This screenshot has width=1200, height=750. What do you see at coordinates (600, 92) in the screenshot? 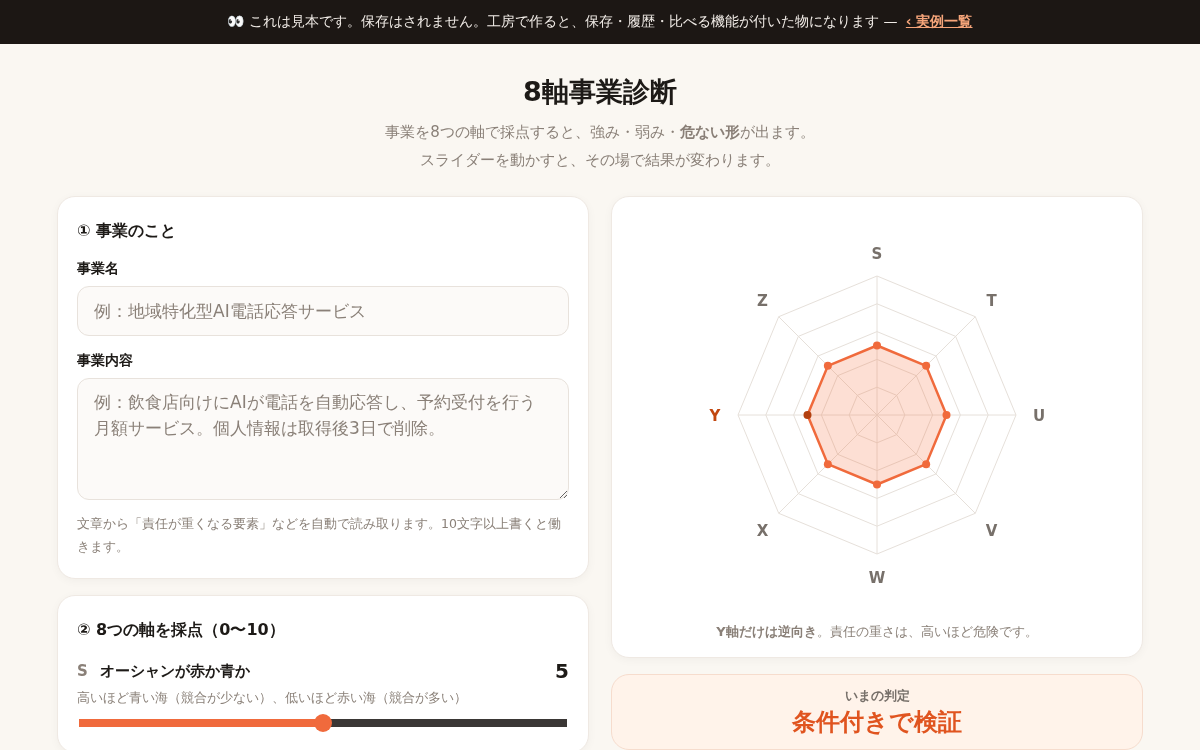
I see `page-title: 8軸事業診断` at bounding box center [600, 92].